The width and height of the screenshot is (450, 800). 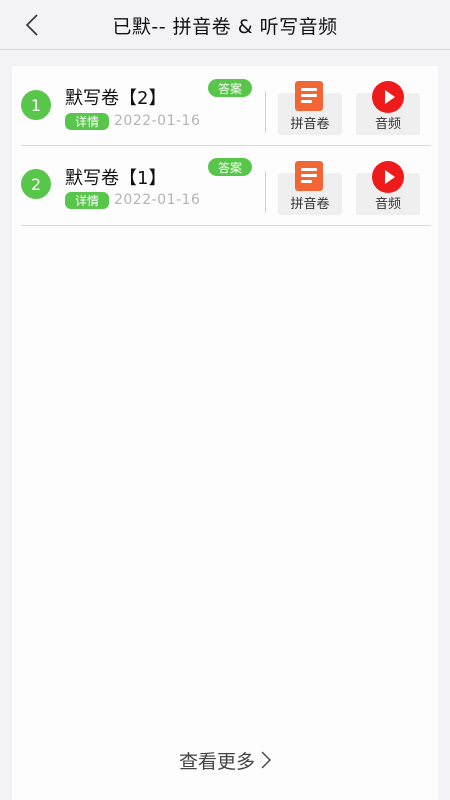 What do you see at coordinates (266, 760) in the screenshot?
I see `chevron-right-icon` at bounding box center [266, 760].